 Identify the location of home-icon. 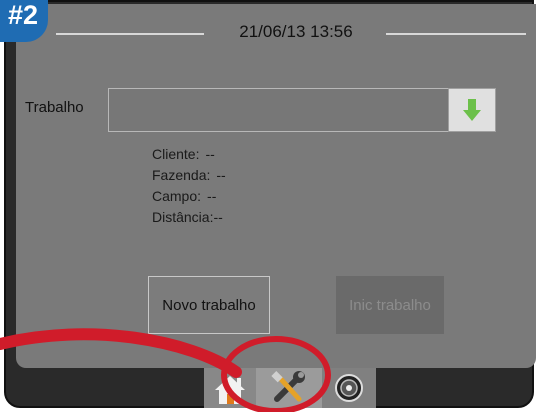
(230, 390).